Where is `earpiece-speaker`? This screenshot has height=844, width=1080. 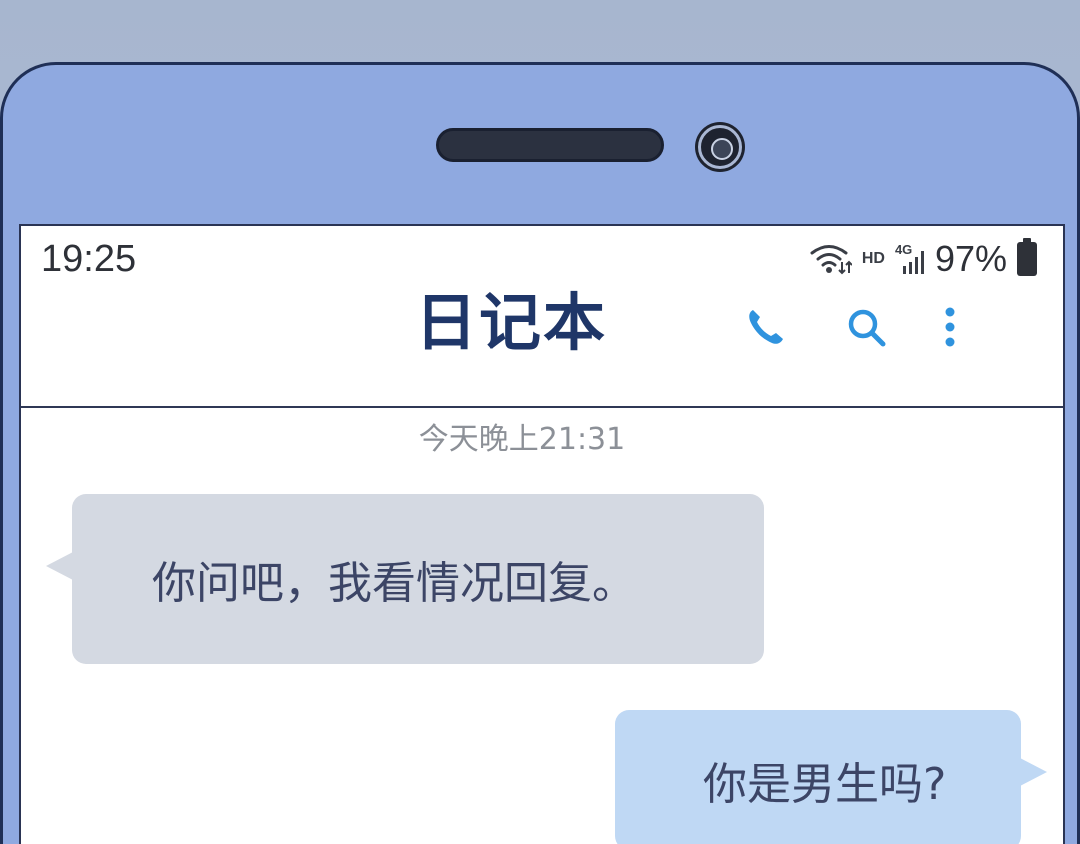
earpiece-speaker is located at coordinates (550, 145).